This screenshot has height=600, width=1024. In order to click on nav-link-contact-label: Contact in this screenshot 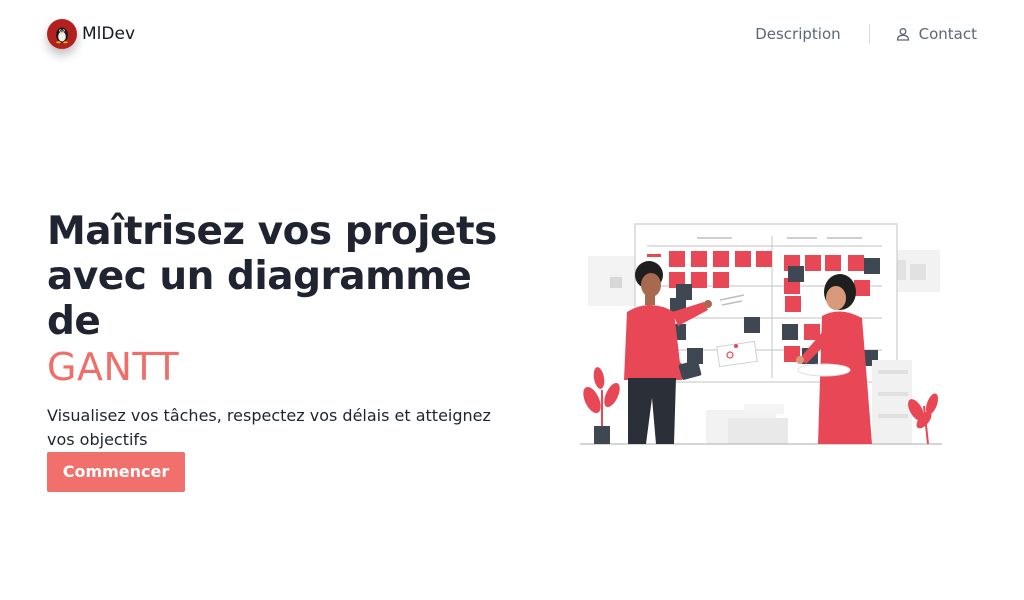, I will do `click(947, 34)`.